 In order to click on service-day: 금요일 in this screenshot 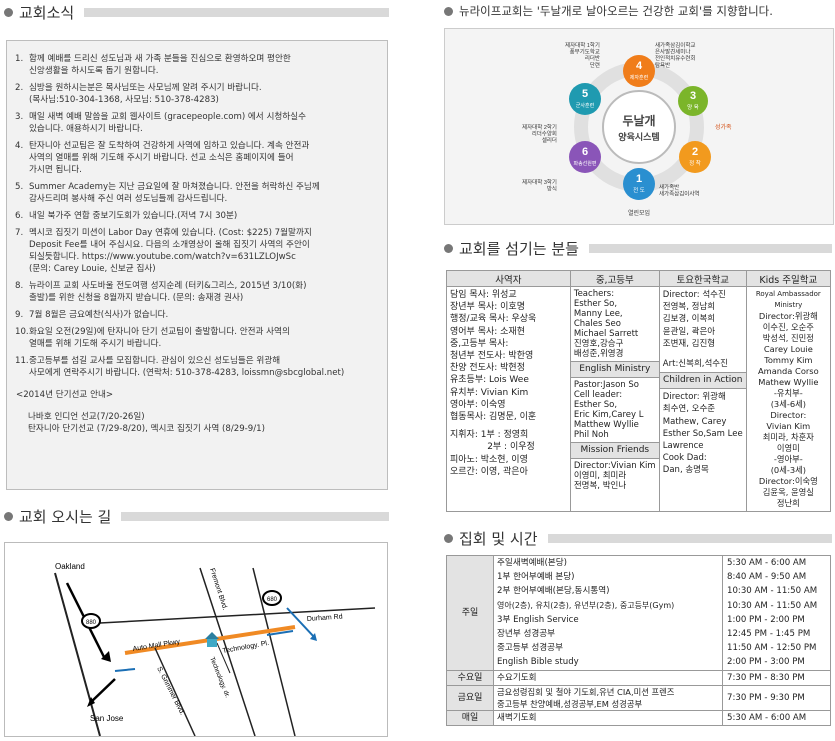, I will do `click(470, 697)`.